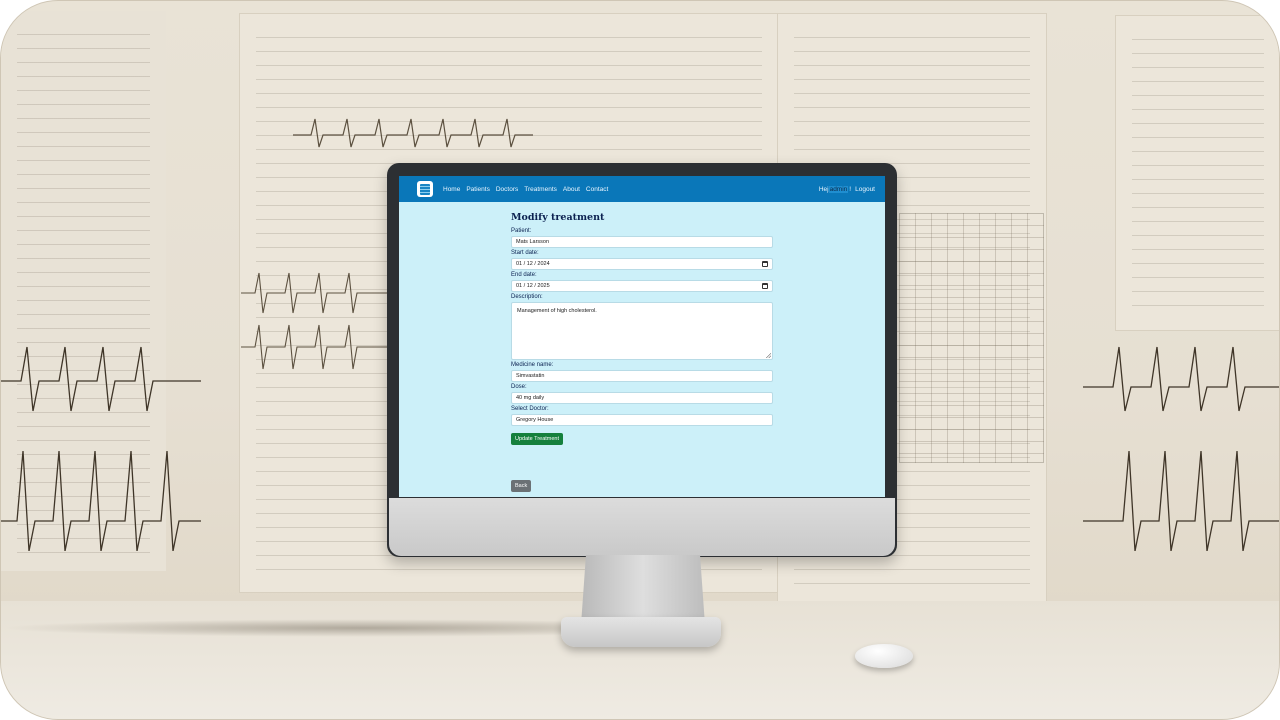 The height and width of the screenshot is (720, 1280). Describe the element at coordinates (642, 376) in the screenshot. I see `medicine-field: Simvastatin` at that location.